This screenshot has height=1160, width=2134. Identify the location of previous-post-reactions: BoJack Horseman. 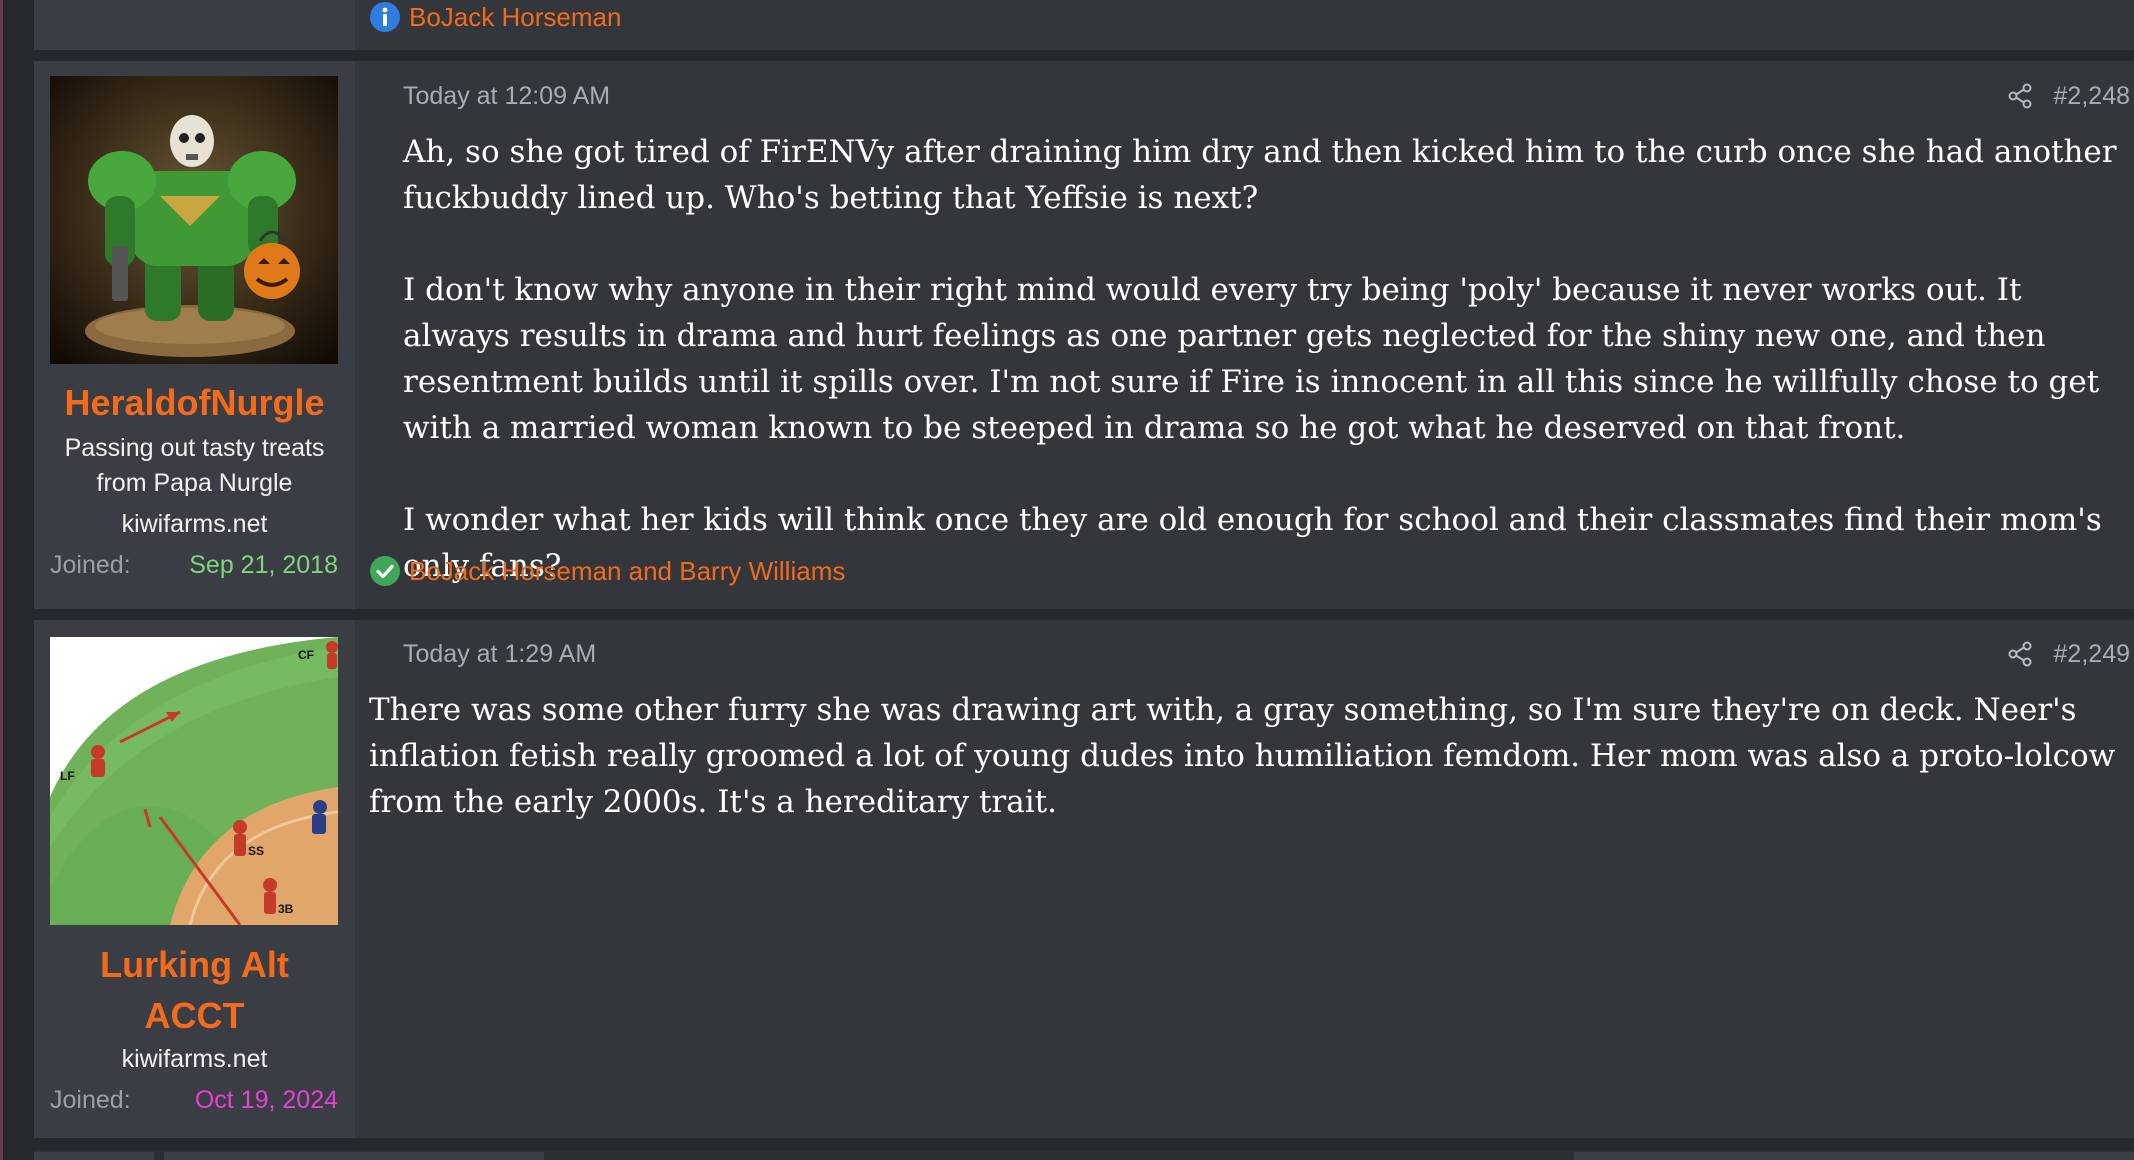
(495, 17).